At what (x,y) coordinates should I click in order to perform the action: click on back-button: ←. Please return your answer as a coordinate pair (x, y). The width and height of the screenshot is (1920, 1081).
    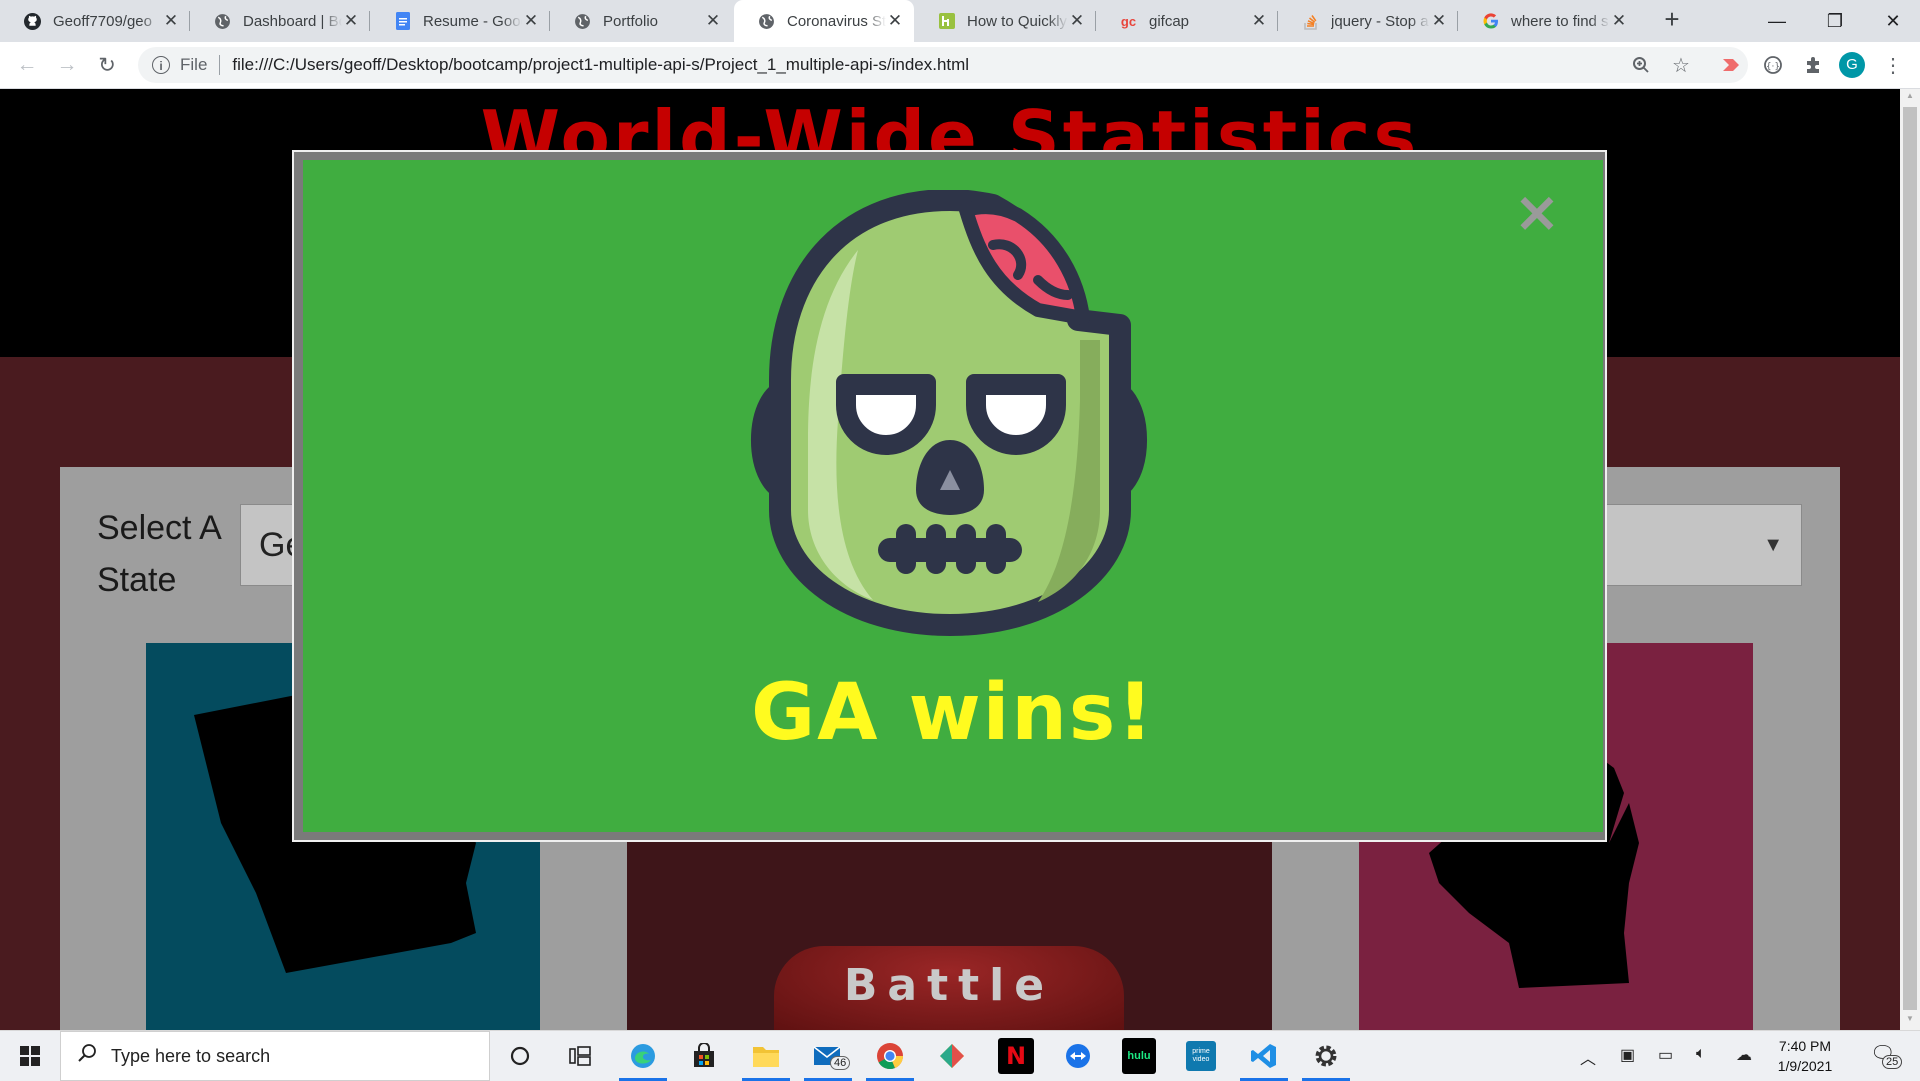
    Looking at the image, I should click on (27, 65).